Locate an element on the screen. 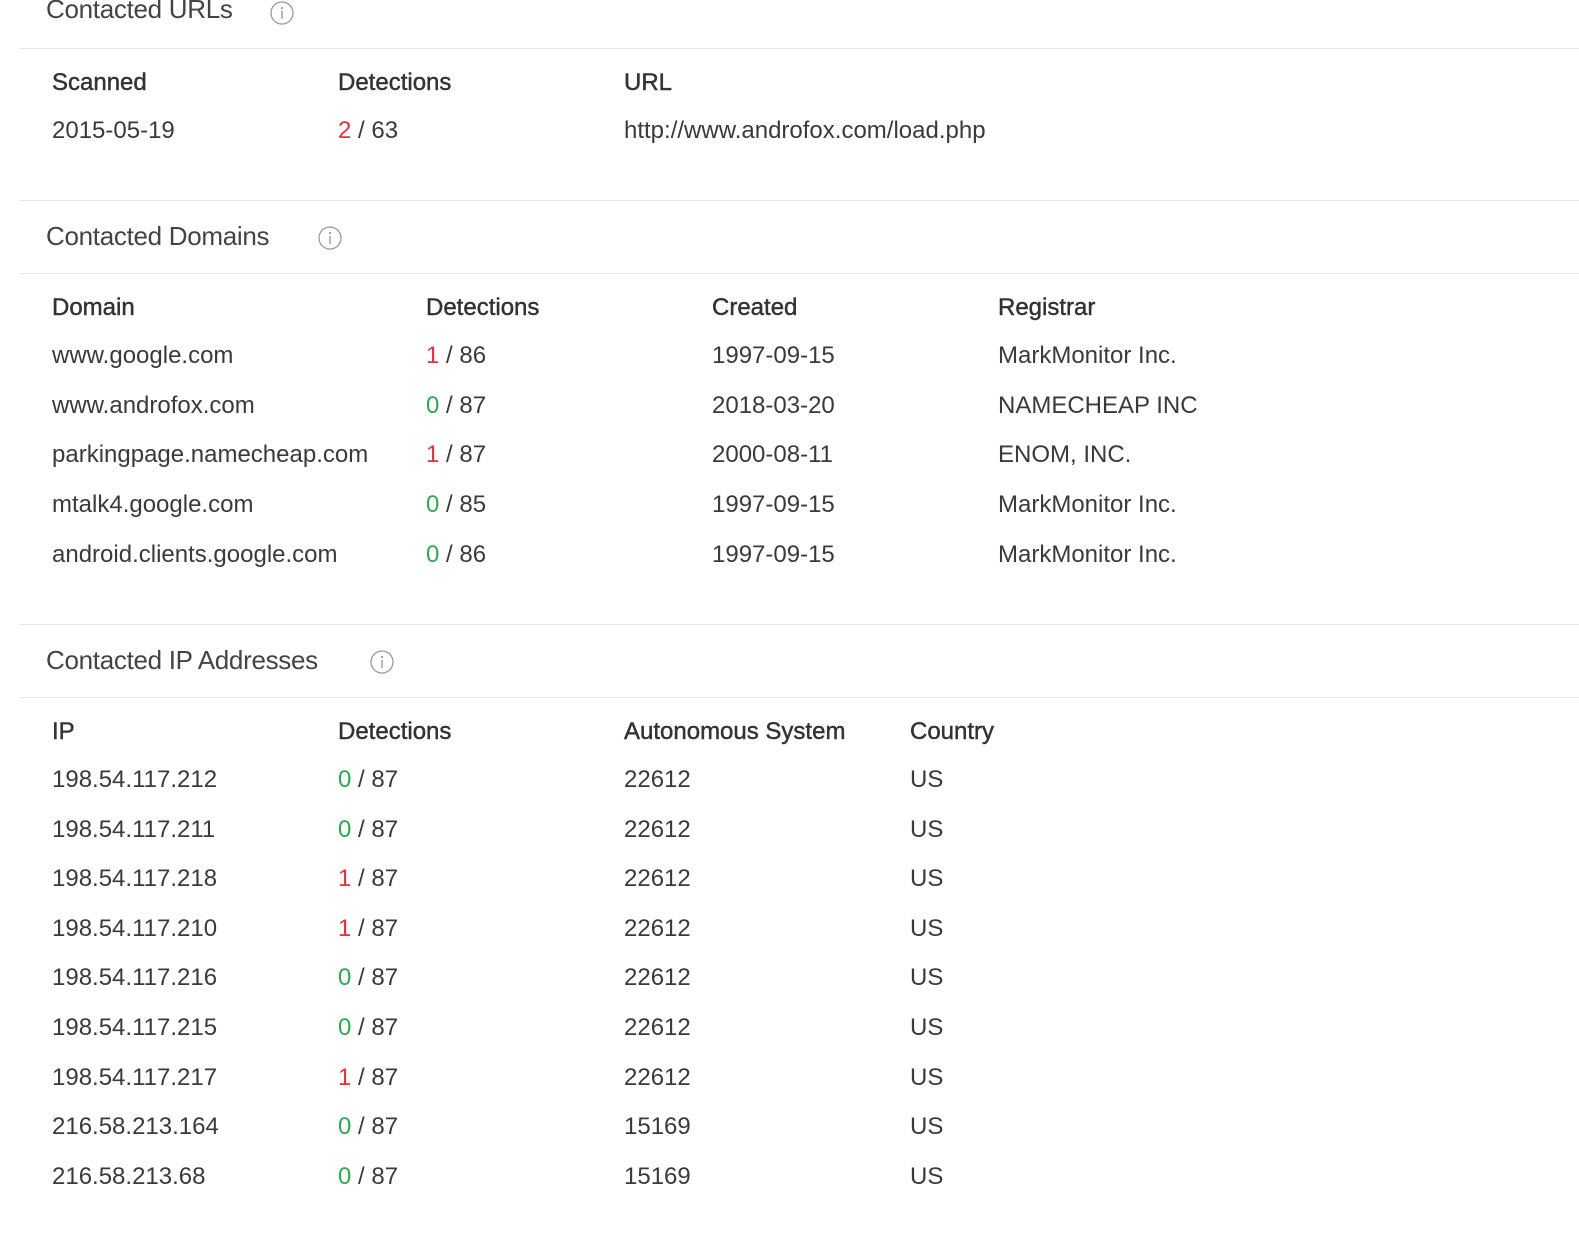 This screenshot has width=1579, height=1245. detections-total: 63 is located at coordinates (385, 130).